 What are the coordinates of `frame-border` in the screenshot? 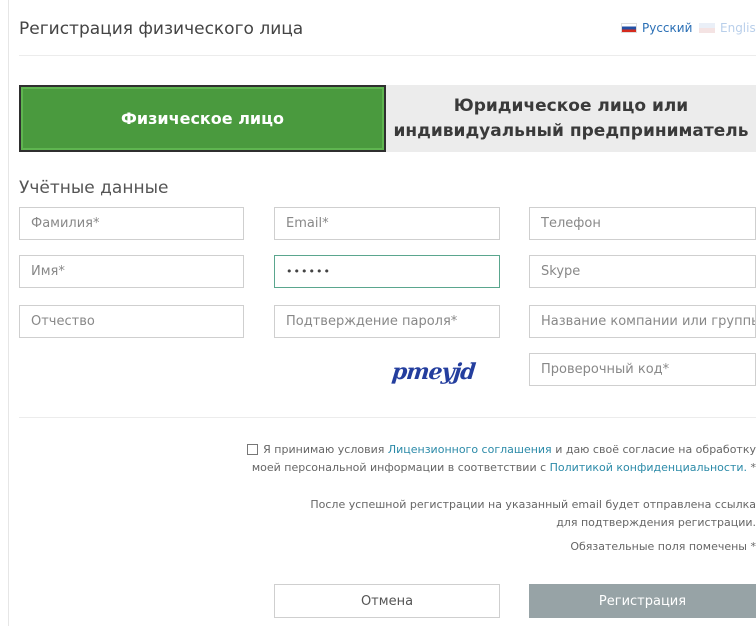 It's located at (8, 313).